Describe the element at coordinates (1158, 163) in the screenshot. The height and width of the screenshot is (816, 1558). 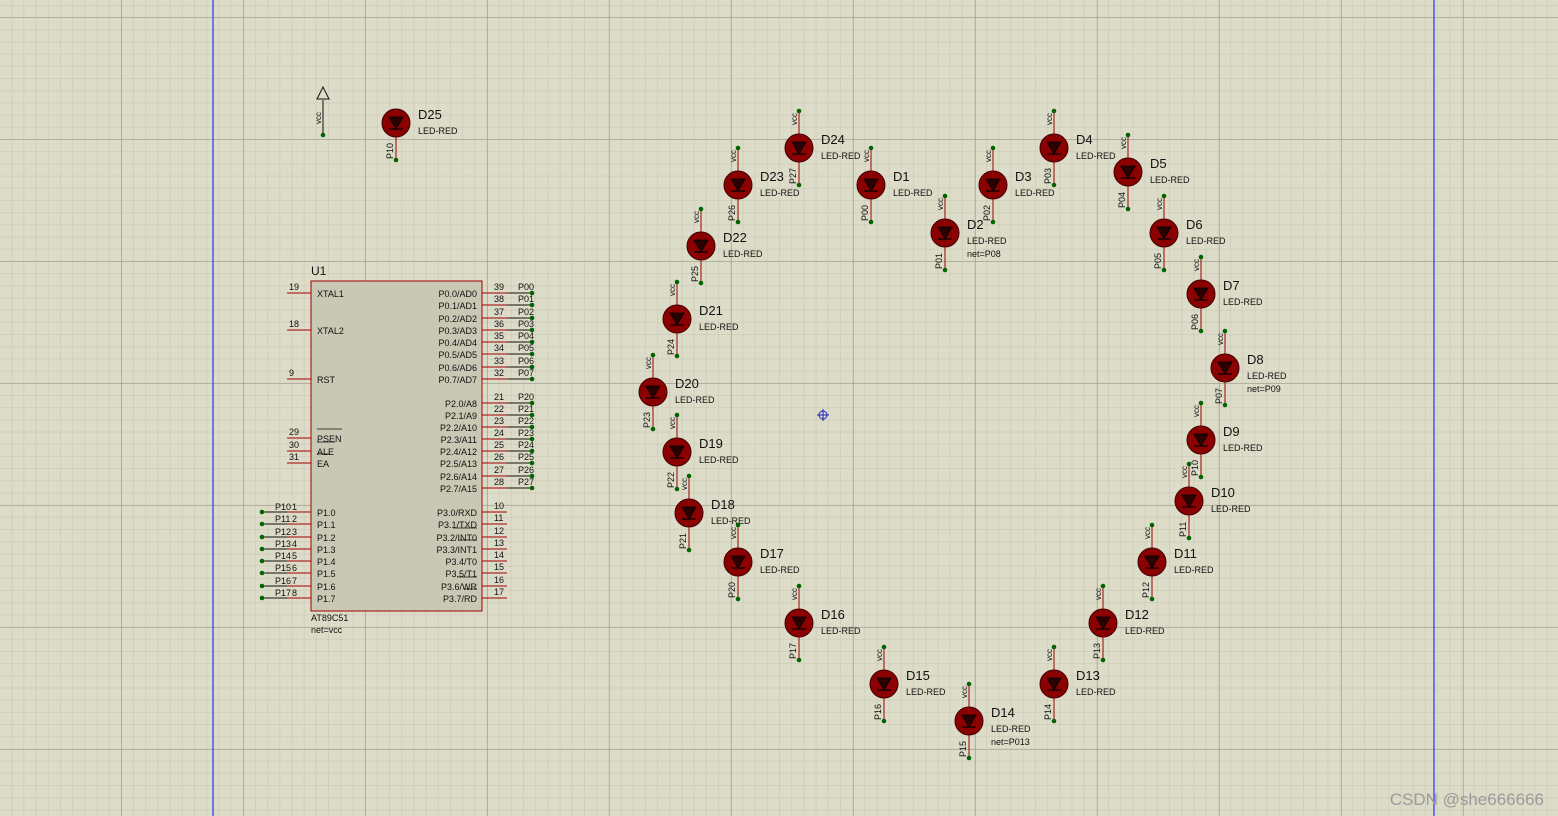
I see `led-ref: D5` at that location.